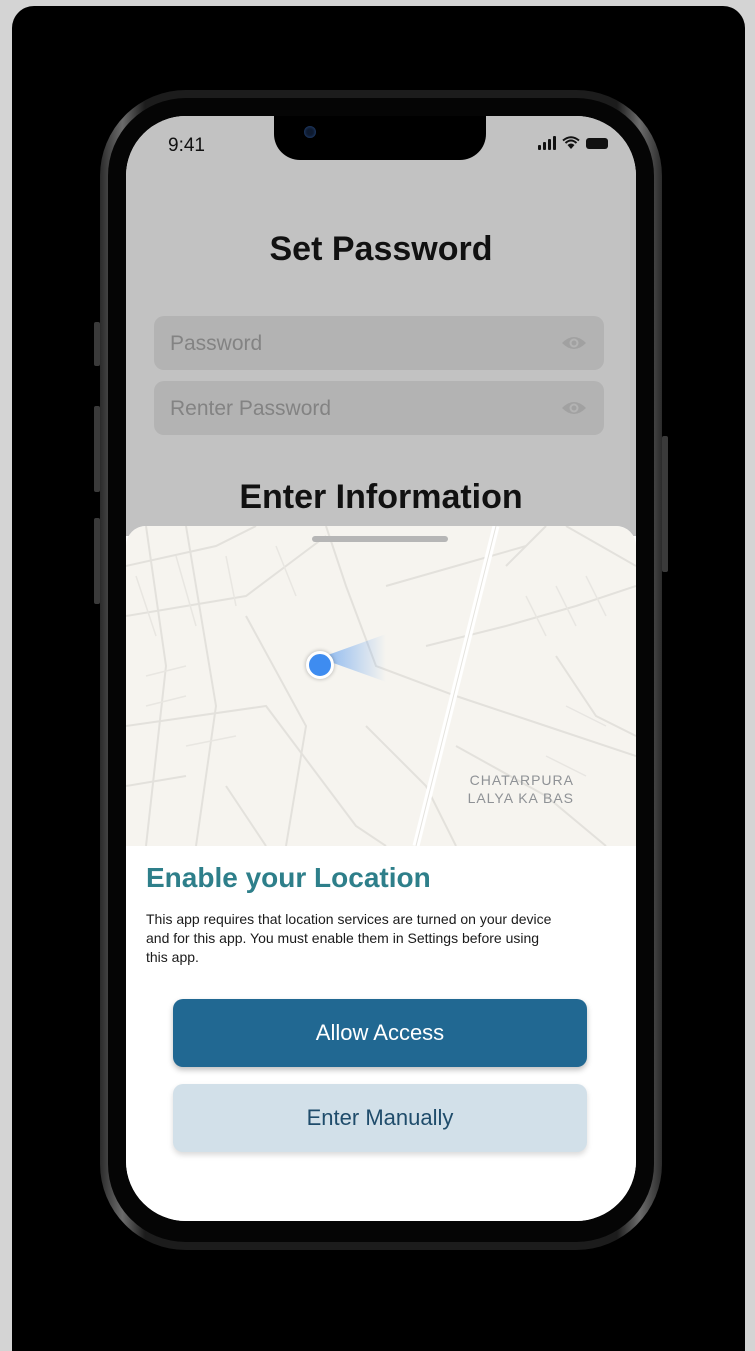 The width and height of the screenshot is (755, 1351). What do you see at coordinates (381, 249) in the screenshot?
I see `page-title: Set Password` at bounding box center [381, 249].